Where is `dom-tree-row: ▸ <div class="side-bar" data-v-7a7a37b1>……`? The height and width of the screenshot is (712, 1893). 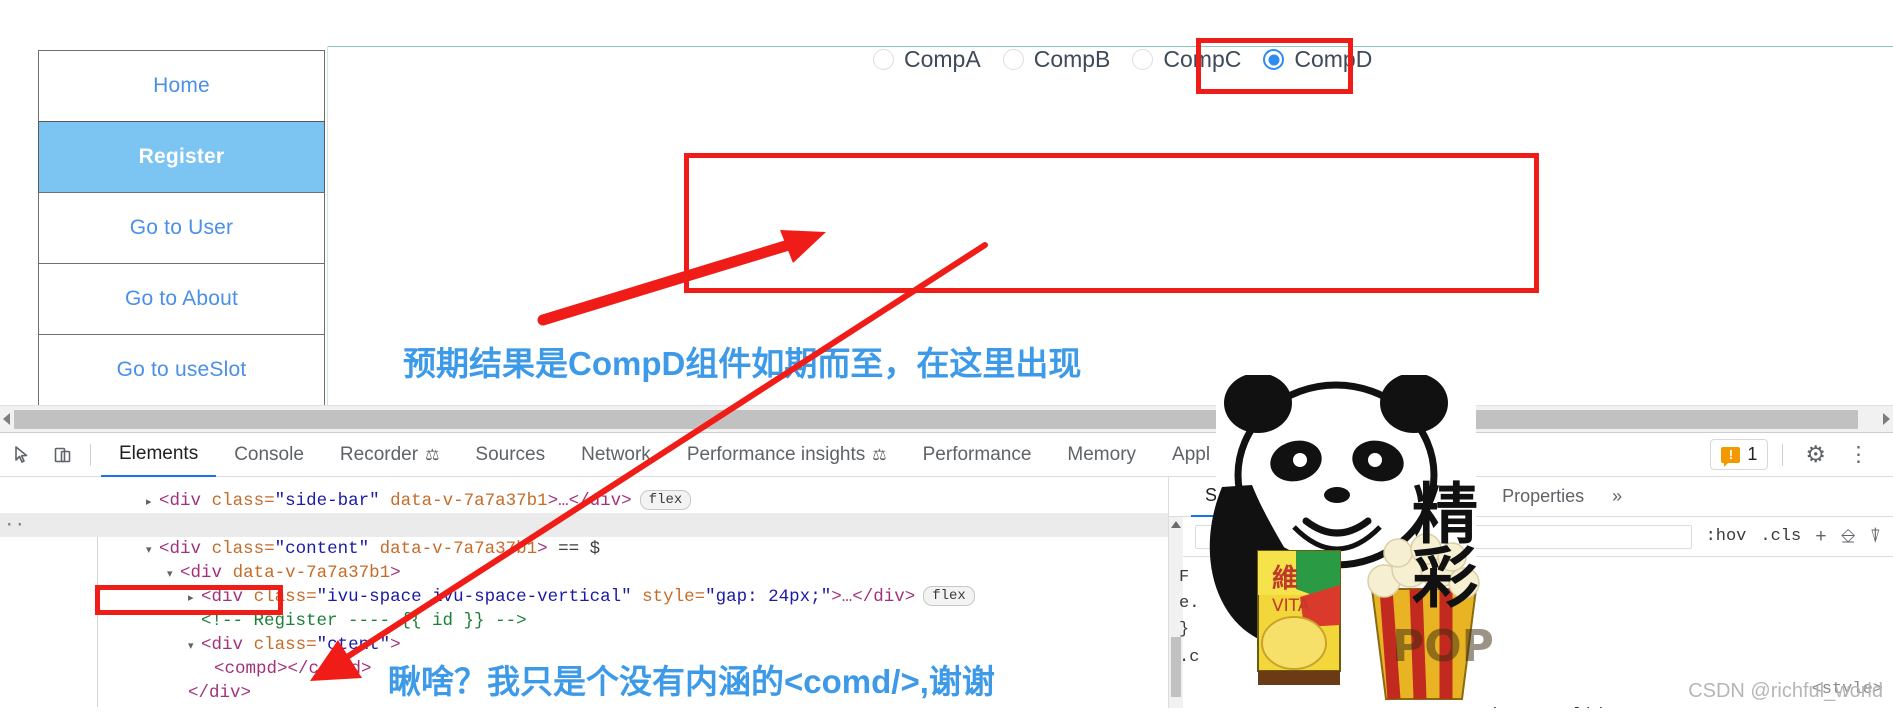
dom-tree-row: ▸ <div class="side-bar" data-v-7a7a37b1>…… is located at coordinates (584, 494).